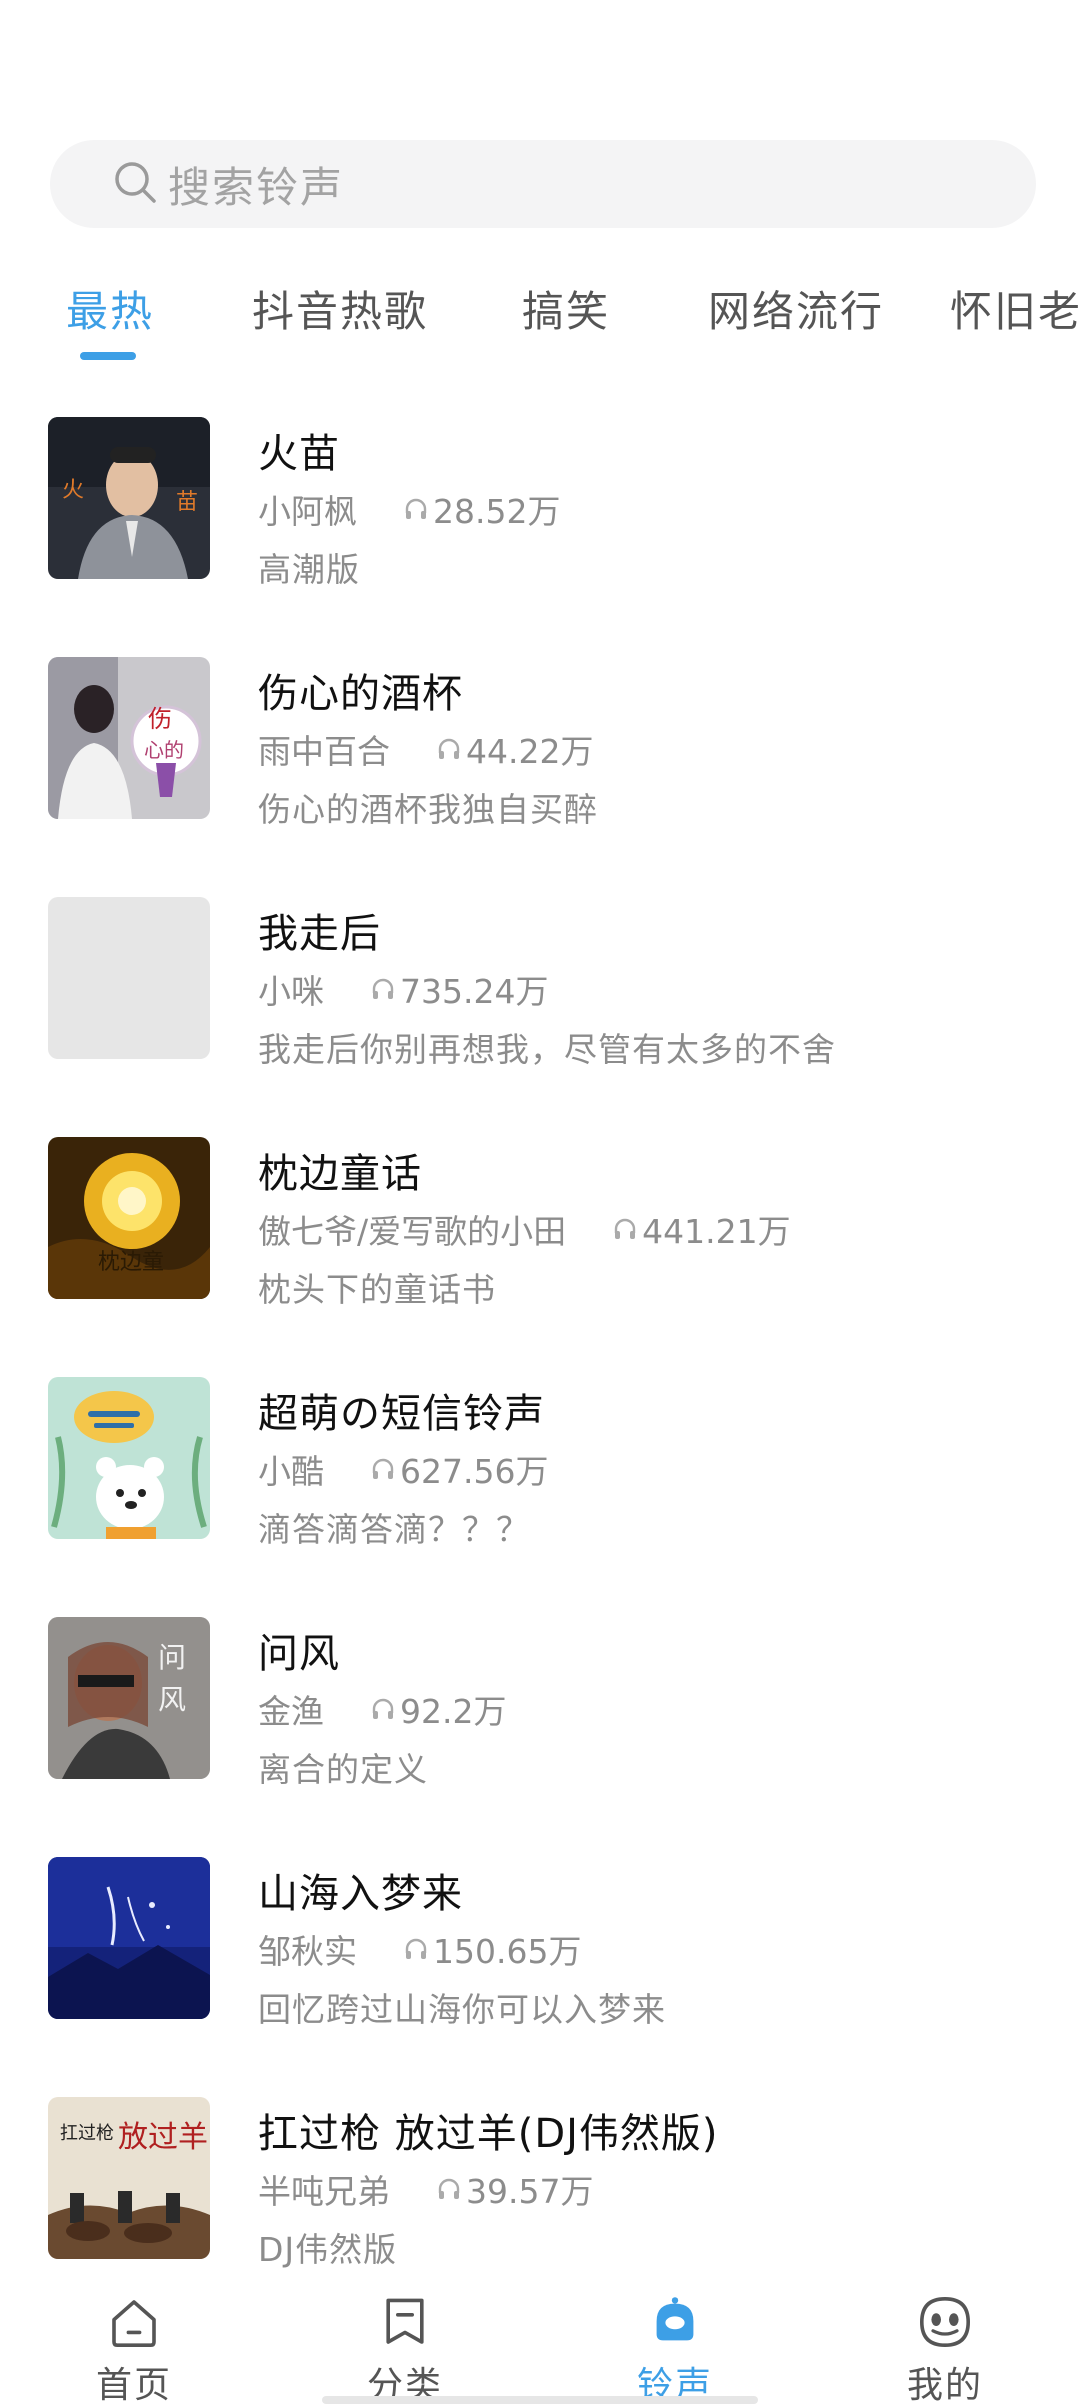  I want to click on ringtone-meta: 傲七爷/爱写歌的小田 441.21万, so click(524, 1229).